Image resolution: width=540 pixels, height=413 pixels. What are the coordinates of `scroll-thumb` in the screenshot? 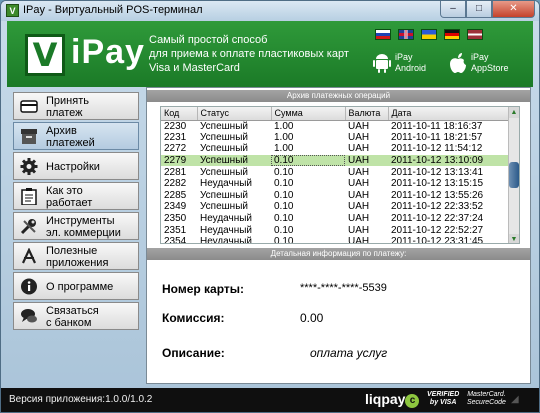 It's located at (514, 175).